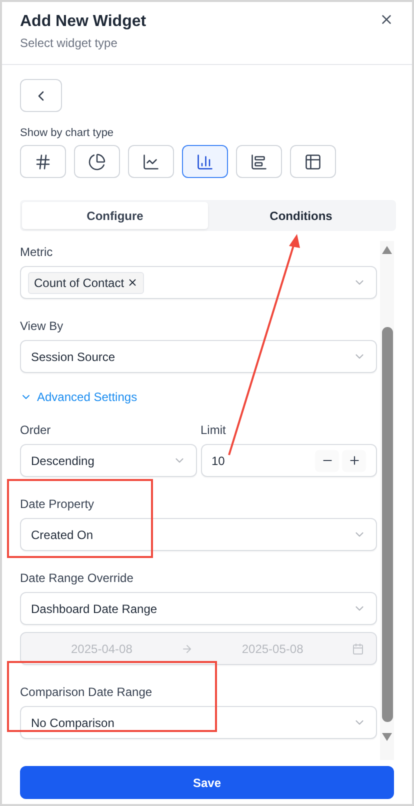 The image size is (414, 806). What do you see at coordinates (86, 283) in the screenshot?
I see `tag: Count of Contact` at bounding box center [86, 283].